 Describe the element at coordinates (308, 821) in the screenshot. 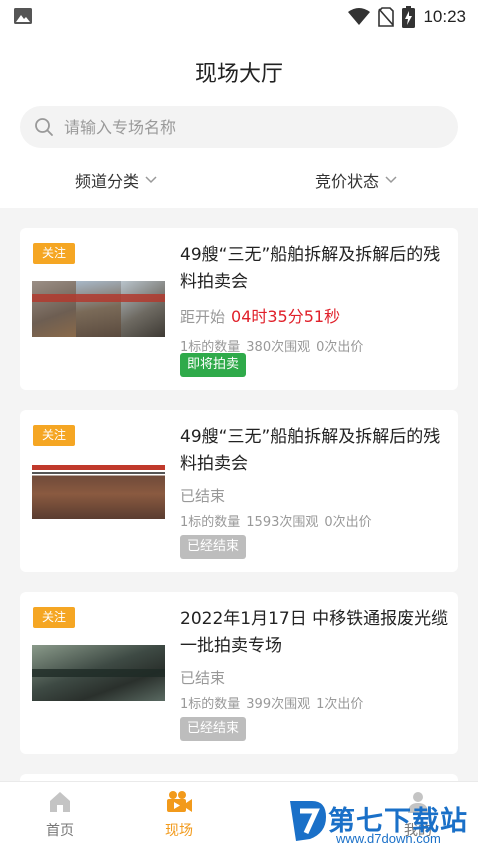

I see `d7-logo-icon` at that location.